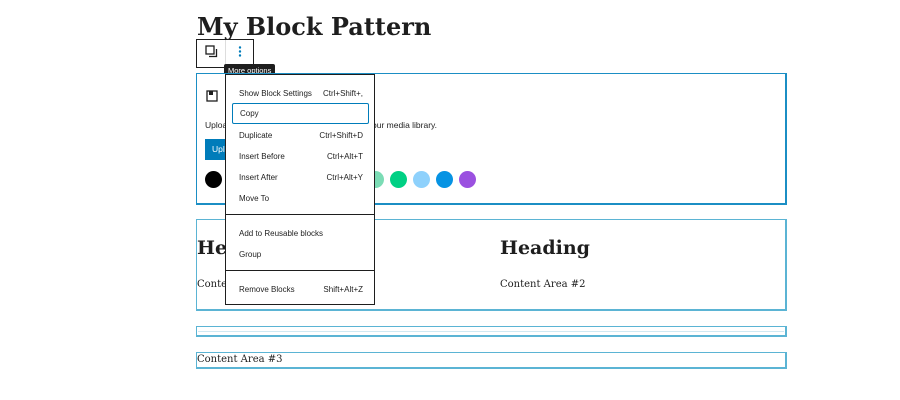 The image size is (900, 400). Describe the element at coordinates (300, 177) in the screenshot. I see `menu-item-insert-after: Insert After Ctrl+Alt+Y` at that location.